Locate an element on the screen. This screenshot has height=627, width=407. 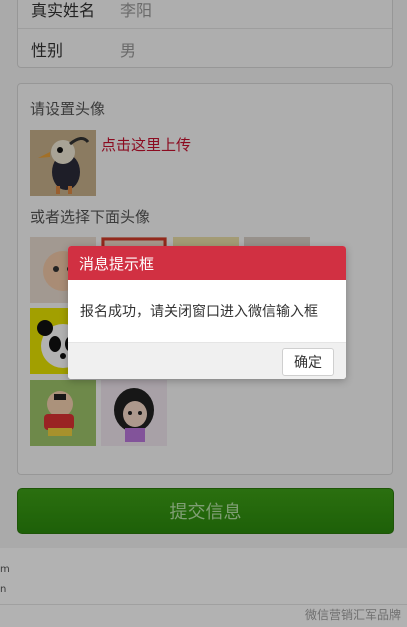
message-dialog: 消息提示框 报名成功，请关闭窗口进入微信输入框 确定 is located at coordinates (207, 312).